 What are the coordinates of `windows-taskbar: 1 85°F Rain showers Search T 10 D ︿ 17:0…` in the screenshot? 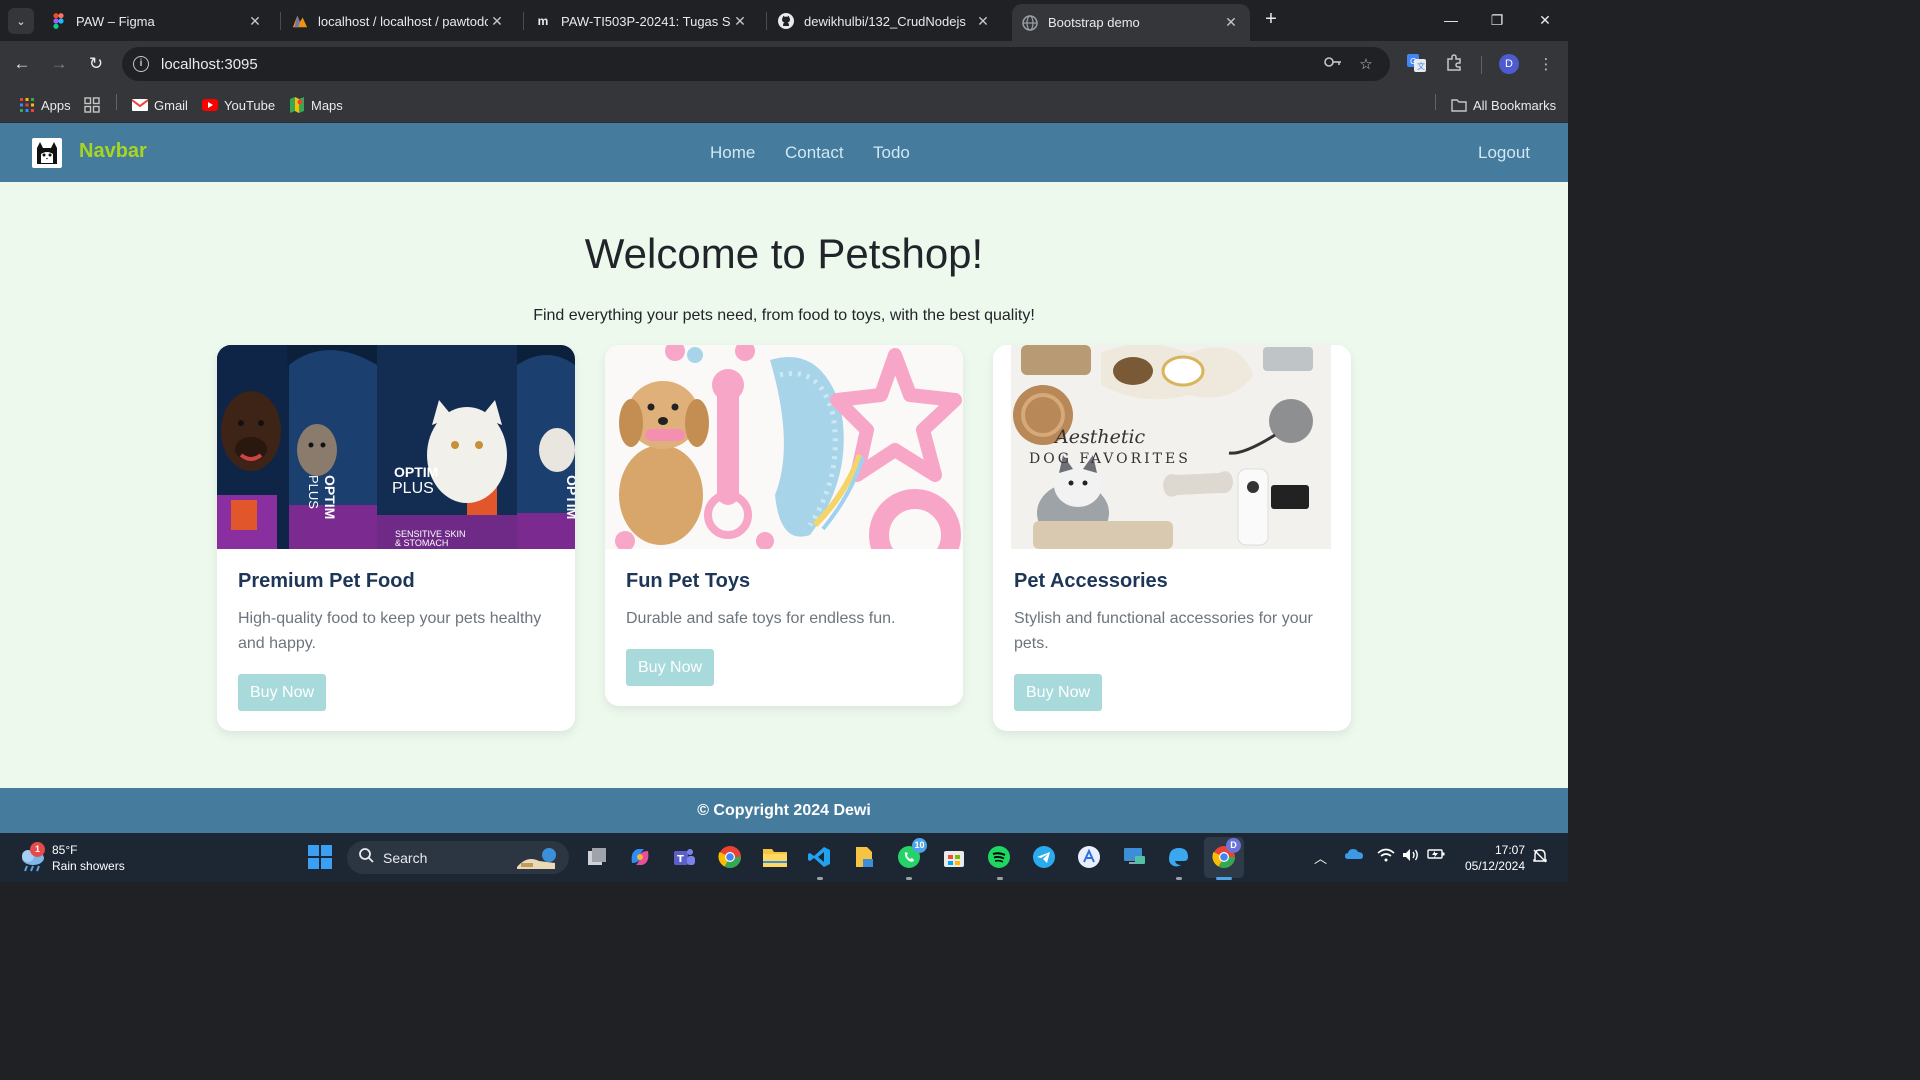 It's located at (784, 857).